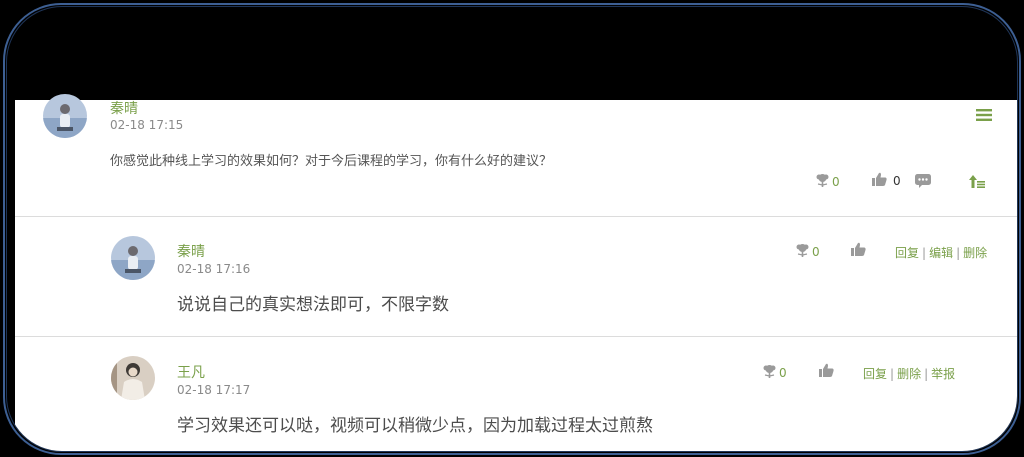 The width and height of the screenshot is (1024, 457). What do you see at coordinates (313, 305) in the screenshot?
I see `reply-text: 说说自己的真实想法即可，不限字数` at bounding box center [313, 305].